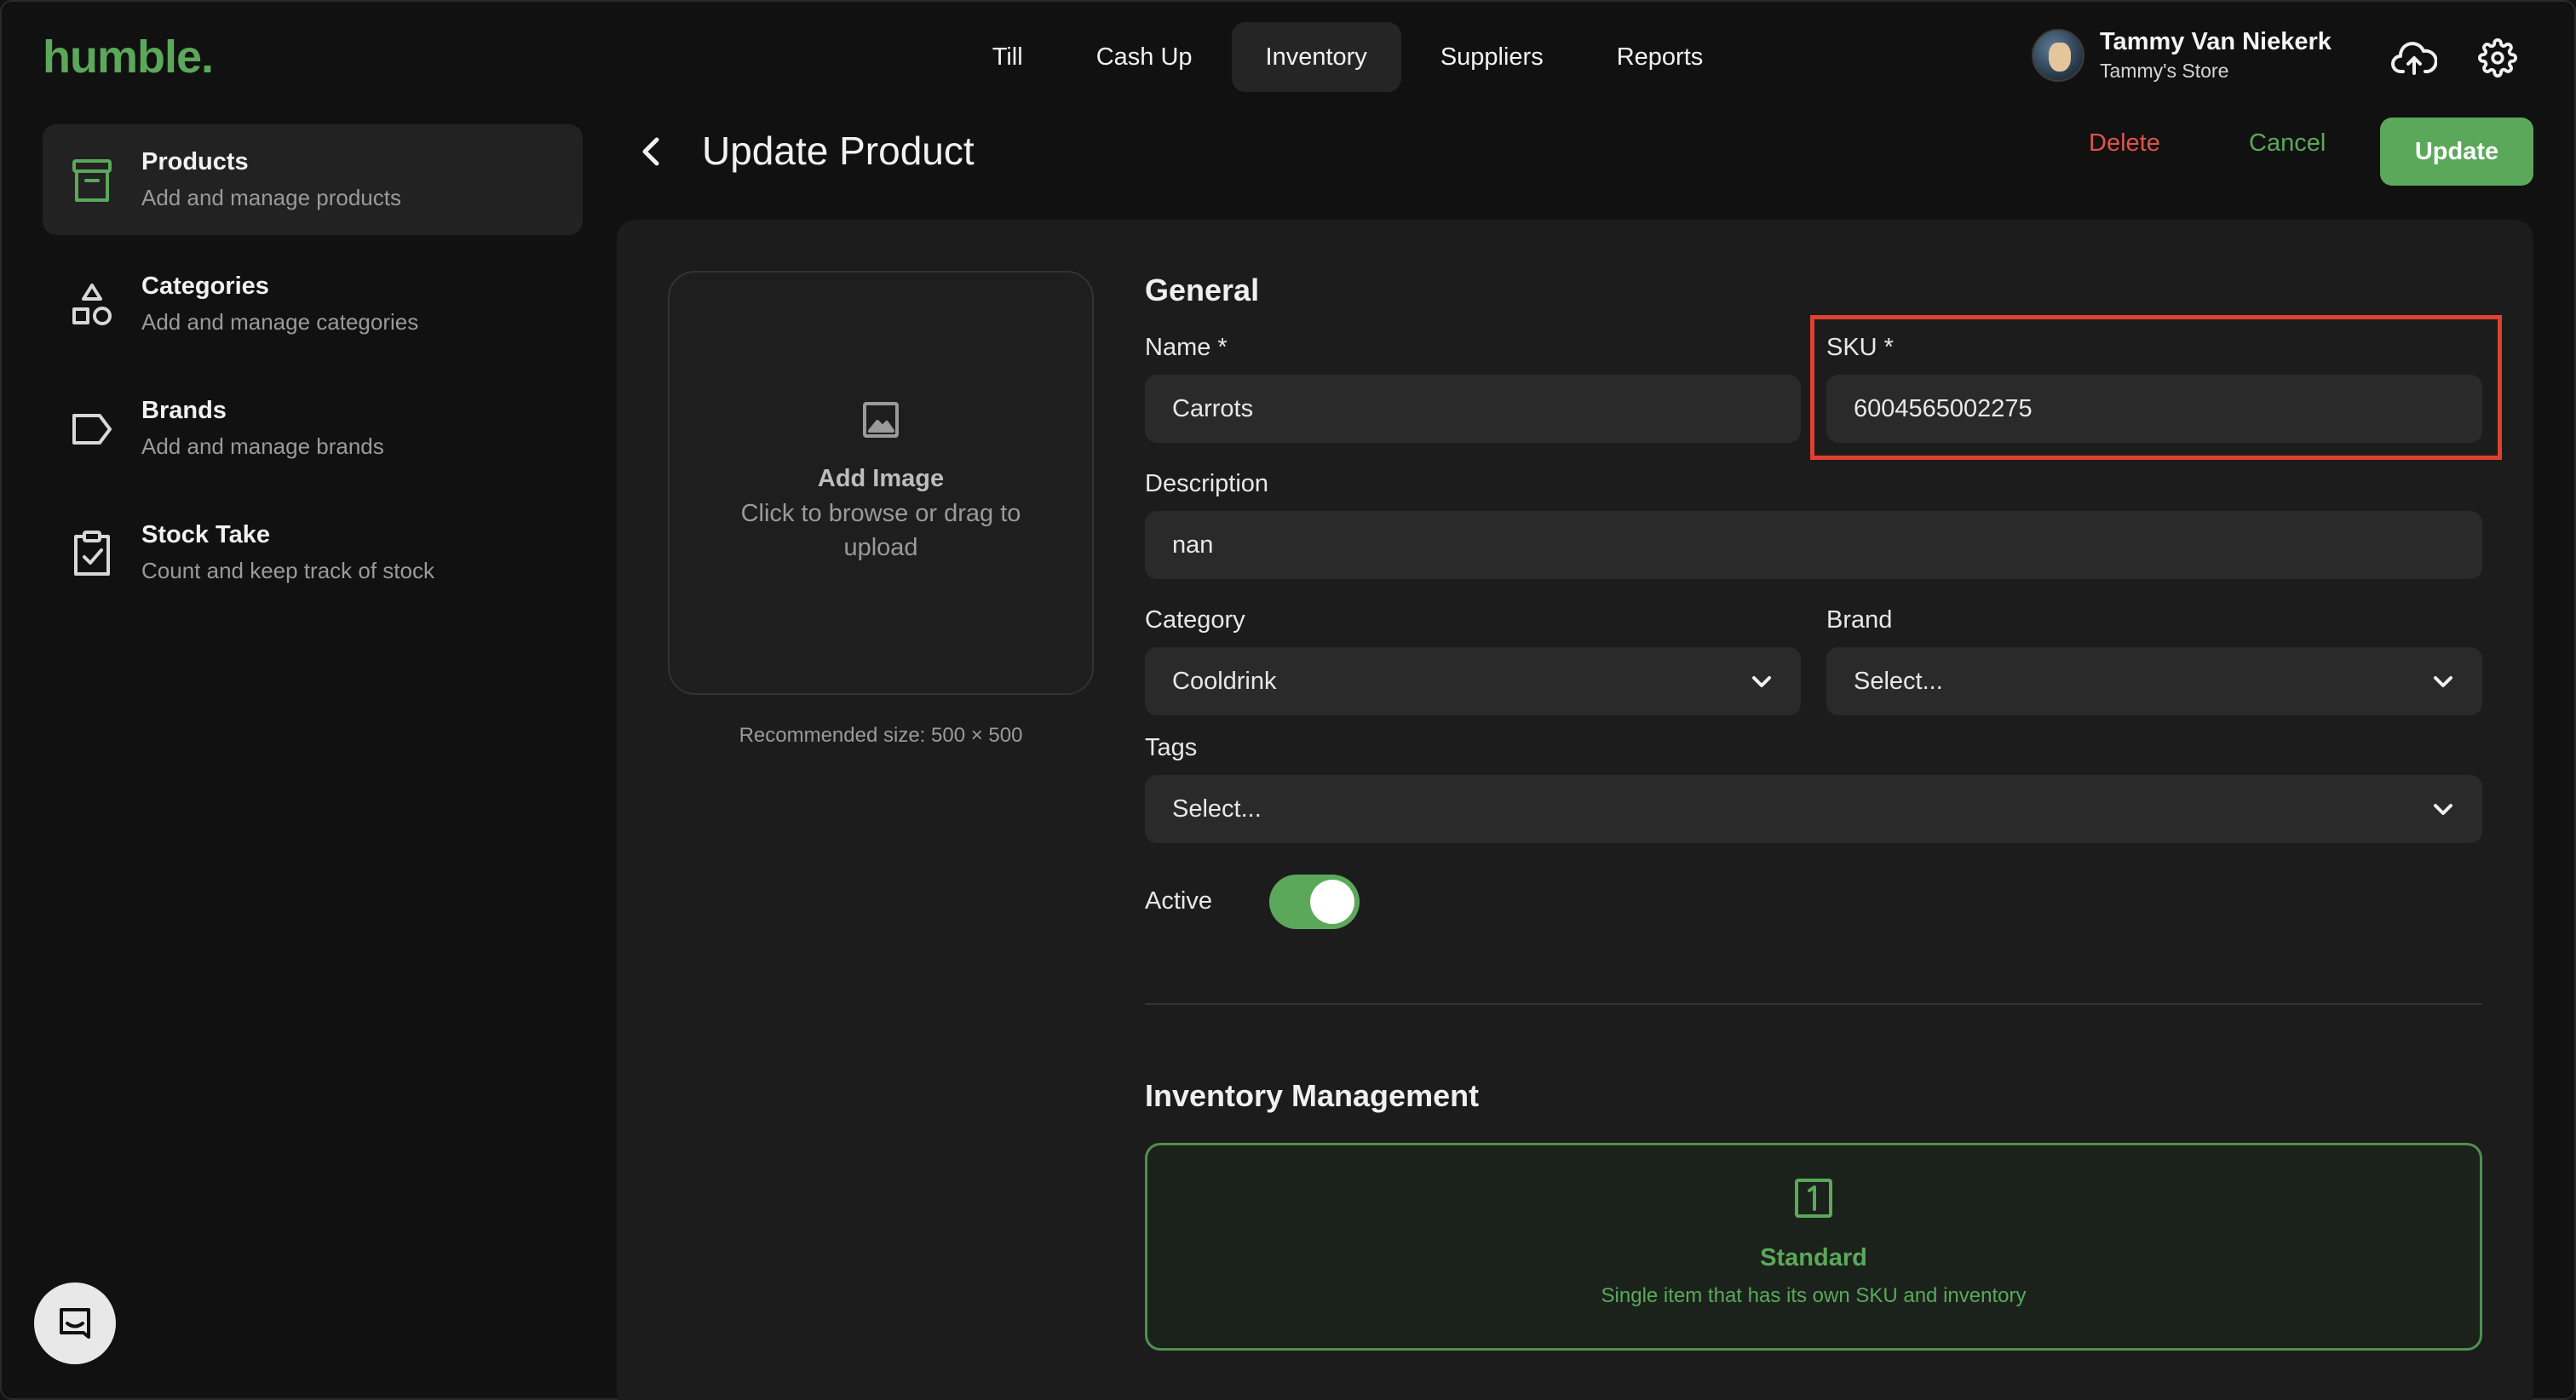 This screenshot has width=2576, height=1400. Describe the element at coordinates (1202, 290) in the screenshot. I see `general-section-title: General` at that location.